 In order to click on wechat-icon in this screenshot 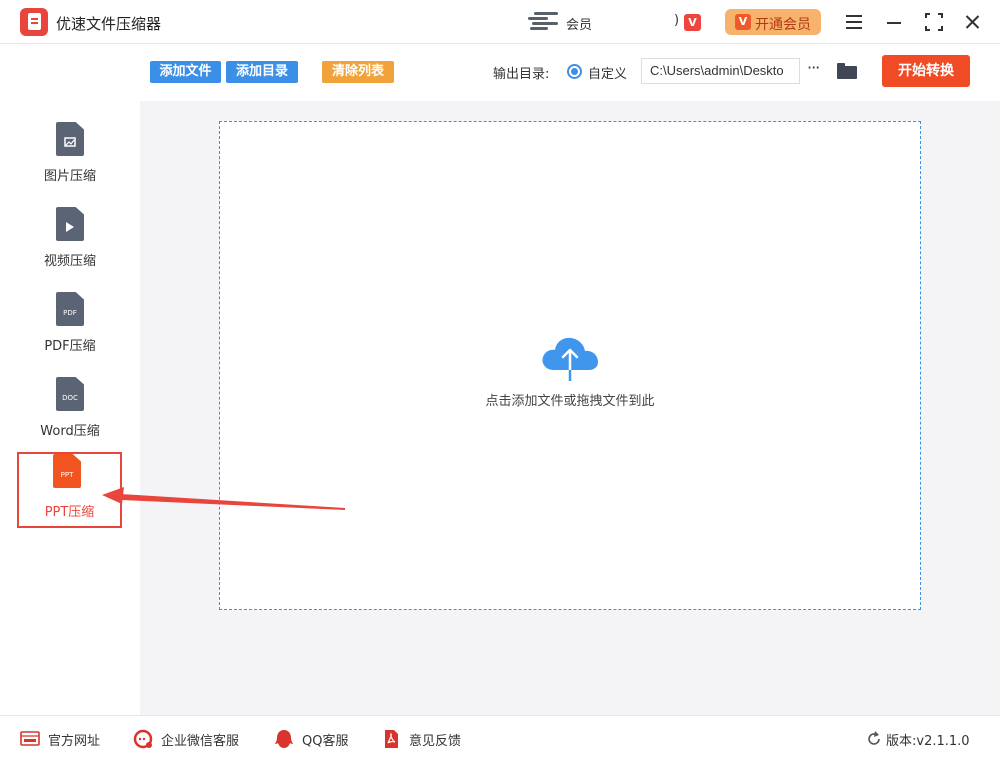, I will do `click(143, 739)`.